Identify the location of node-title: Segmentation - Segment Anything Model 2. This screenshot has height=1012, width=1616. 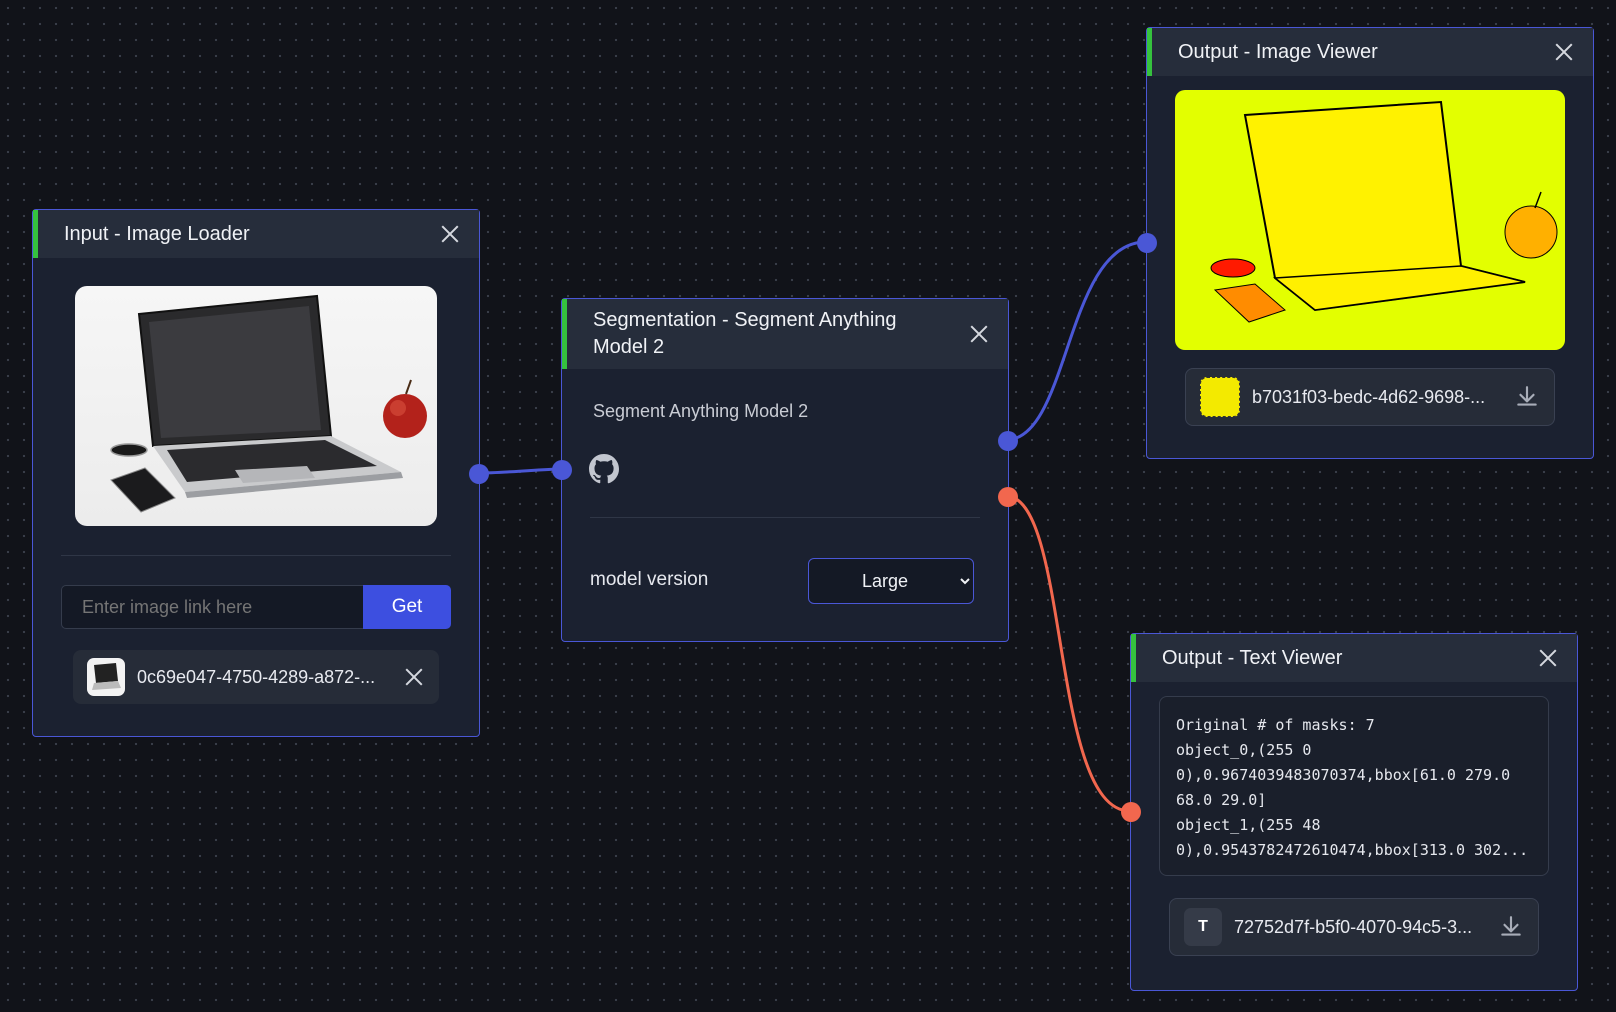
(745, 333).